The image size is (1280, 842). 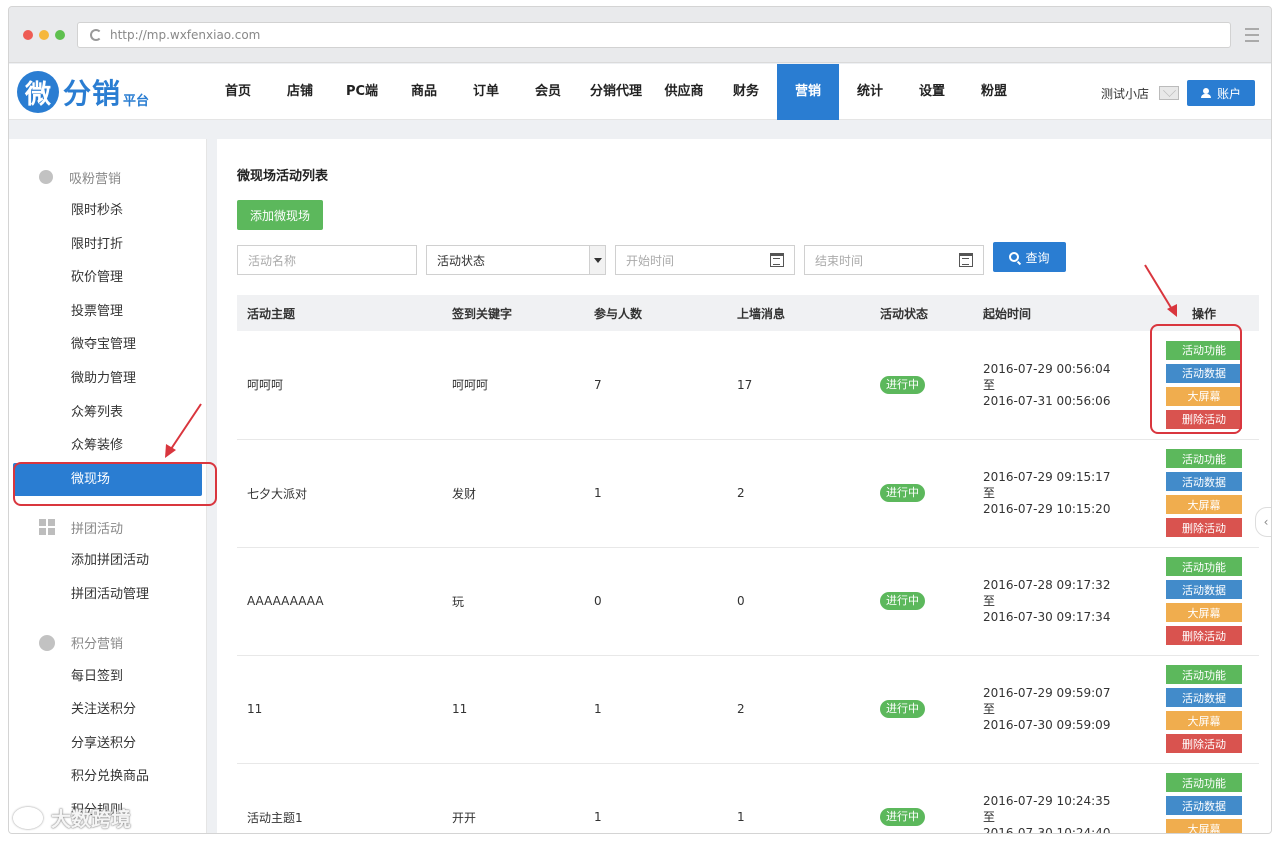 What do you see at coordinates (107, 211) in the screenshot?
I see `sidebar-item-group1-0: 限时秒杀` at bounding box center [107, 211].